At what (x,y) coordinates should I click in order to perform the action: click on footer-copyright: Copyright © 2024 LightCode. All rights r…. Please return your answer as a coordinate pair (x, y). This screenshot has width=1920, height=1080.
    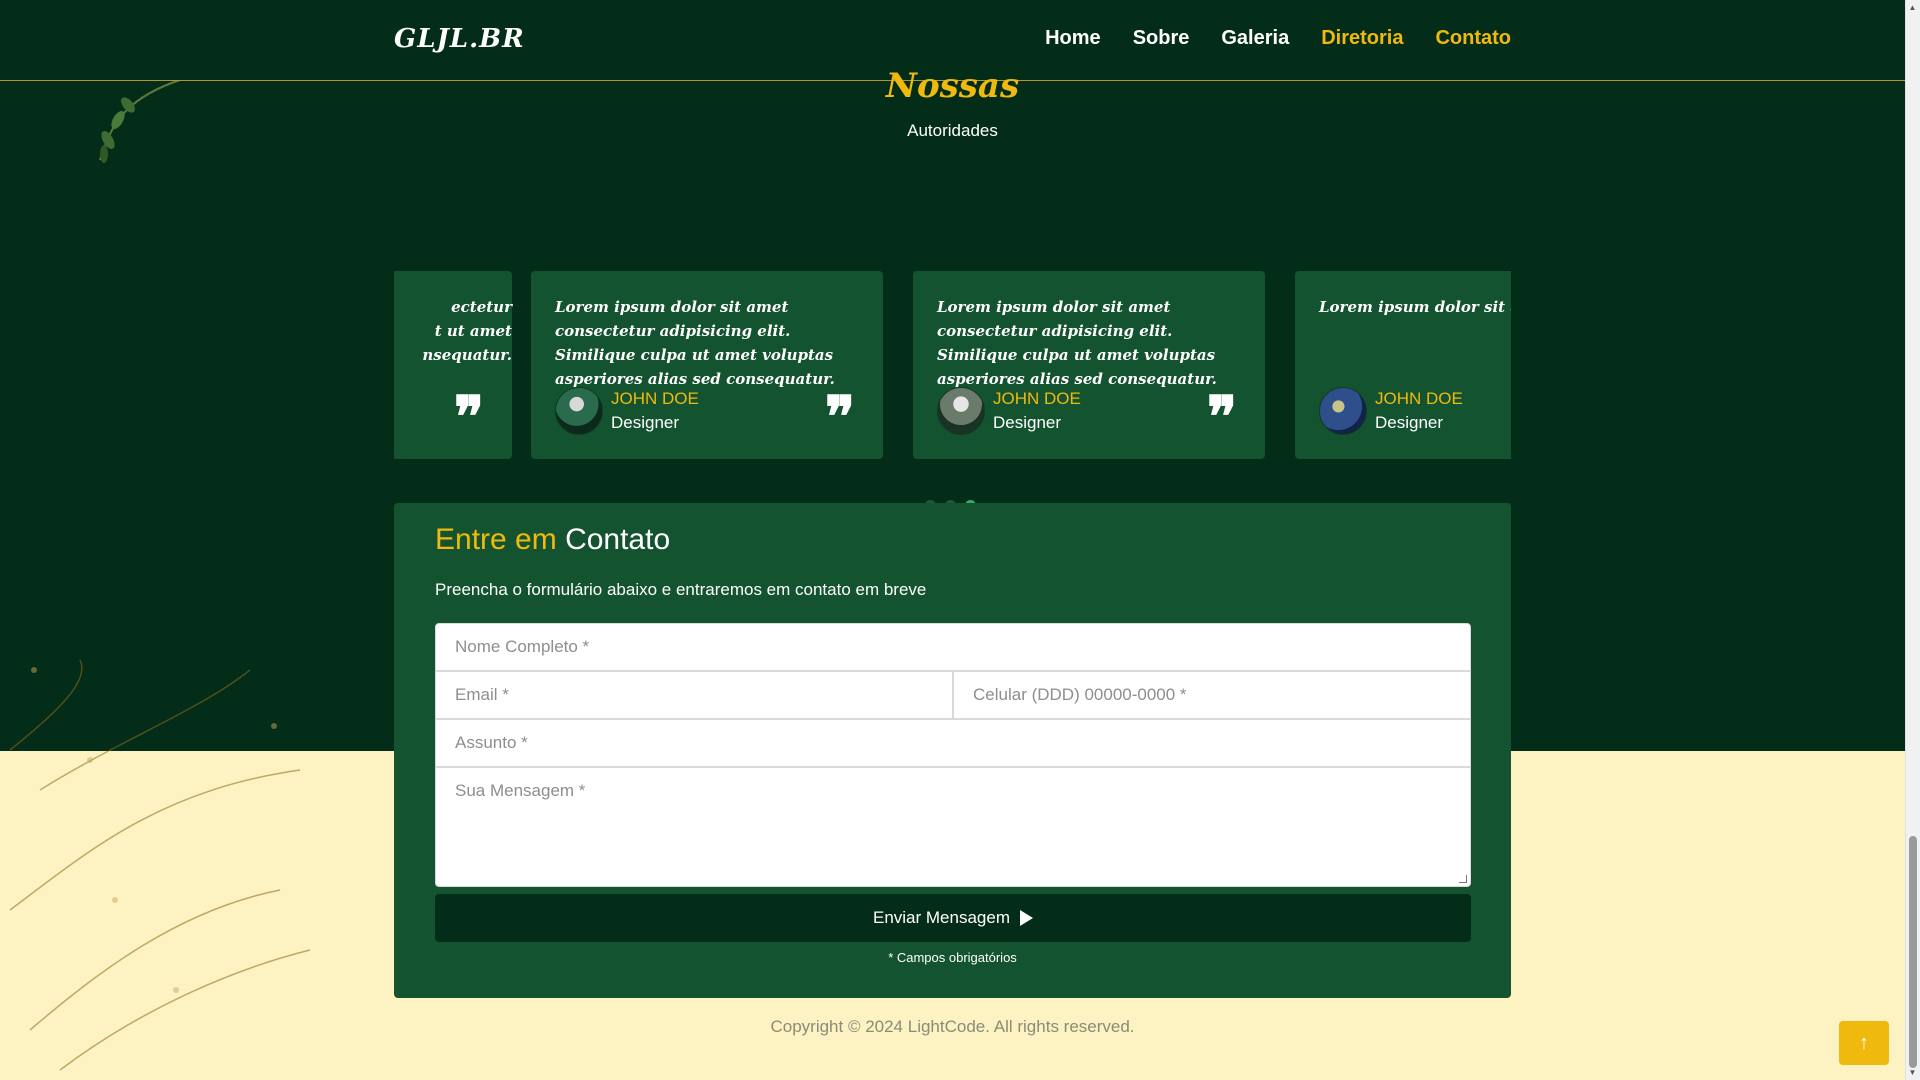
    Looking at the image, I should click on (952, 1026).